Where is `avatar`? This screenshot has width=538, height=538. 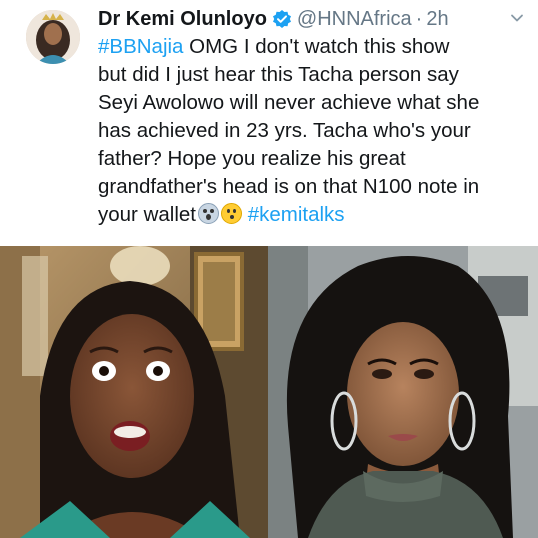
avatar is located at coordinates (53, 37).